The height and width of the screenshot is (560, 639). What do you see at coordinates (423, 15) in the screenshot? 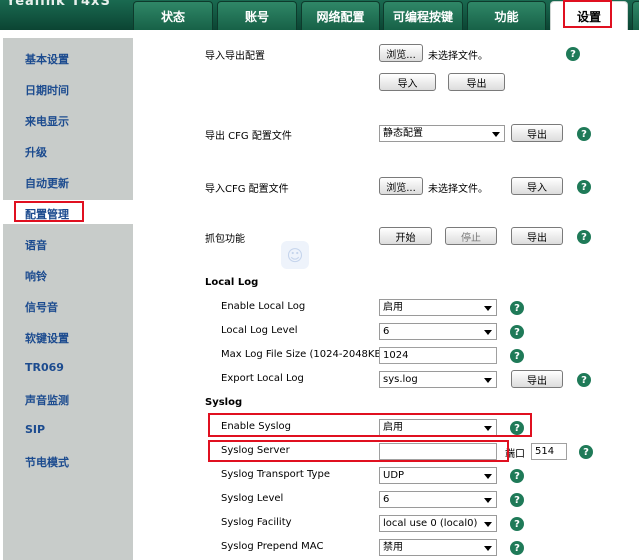
I see `tab-dsskey: 可编程按键` at bounding box center [423, 15].